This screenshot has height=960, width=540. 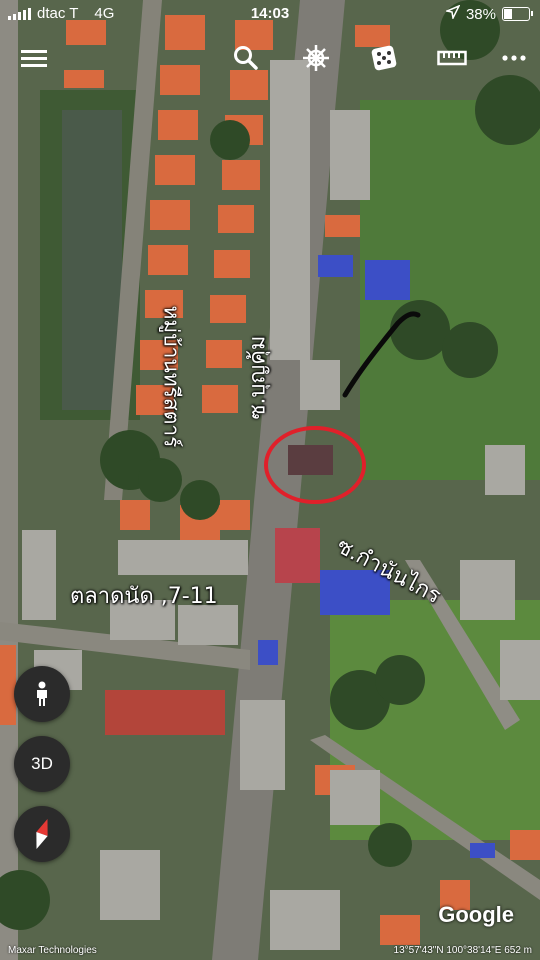 I want to click on status-bar: dtac T 4G 14:03 38%, so click(x=270, y=14).